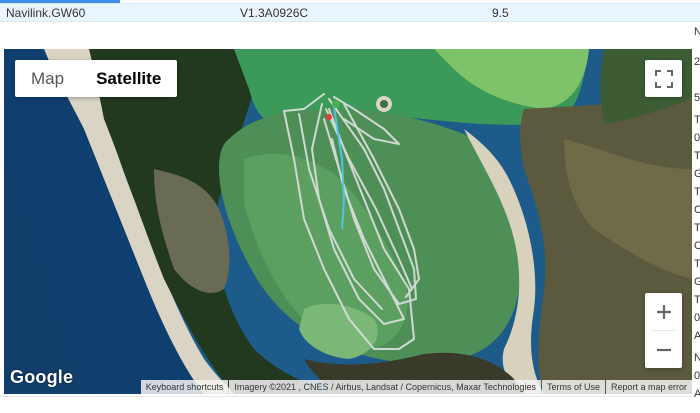 This screenshot has height=413, width=700. Describe the element at coordinates (500, 13) in the screenshot. I see `device-value: 9.5` at that location.